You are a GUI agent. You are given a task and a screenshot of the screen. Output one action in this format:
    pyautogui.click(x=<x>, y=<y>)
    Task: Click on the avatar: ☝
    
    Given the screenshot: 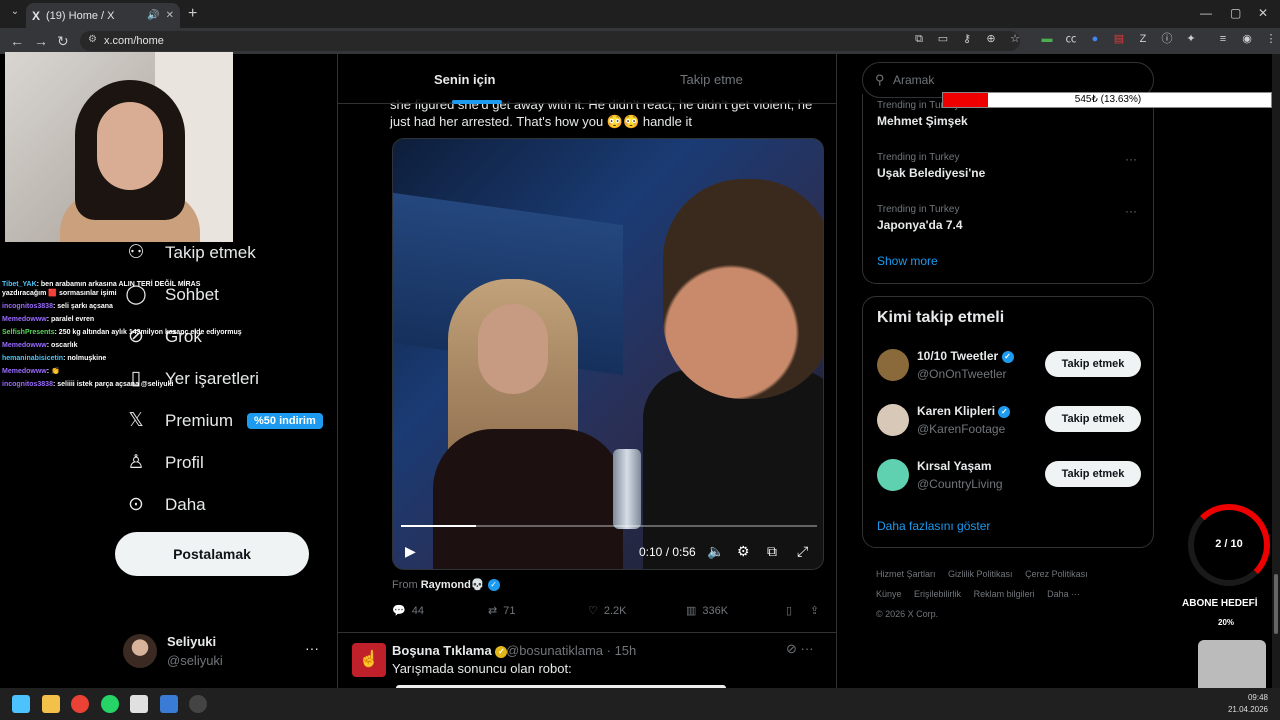 What is the action you would take?
    pyautogui.click(x=369, y=660)
    